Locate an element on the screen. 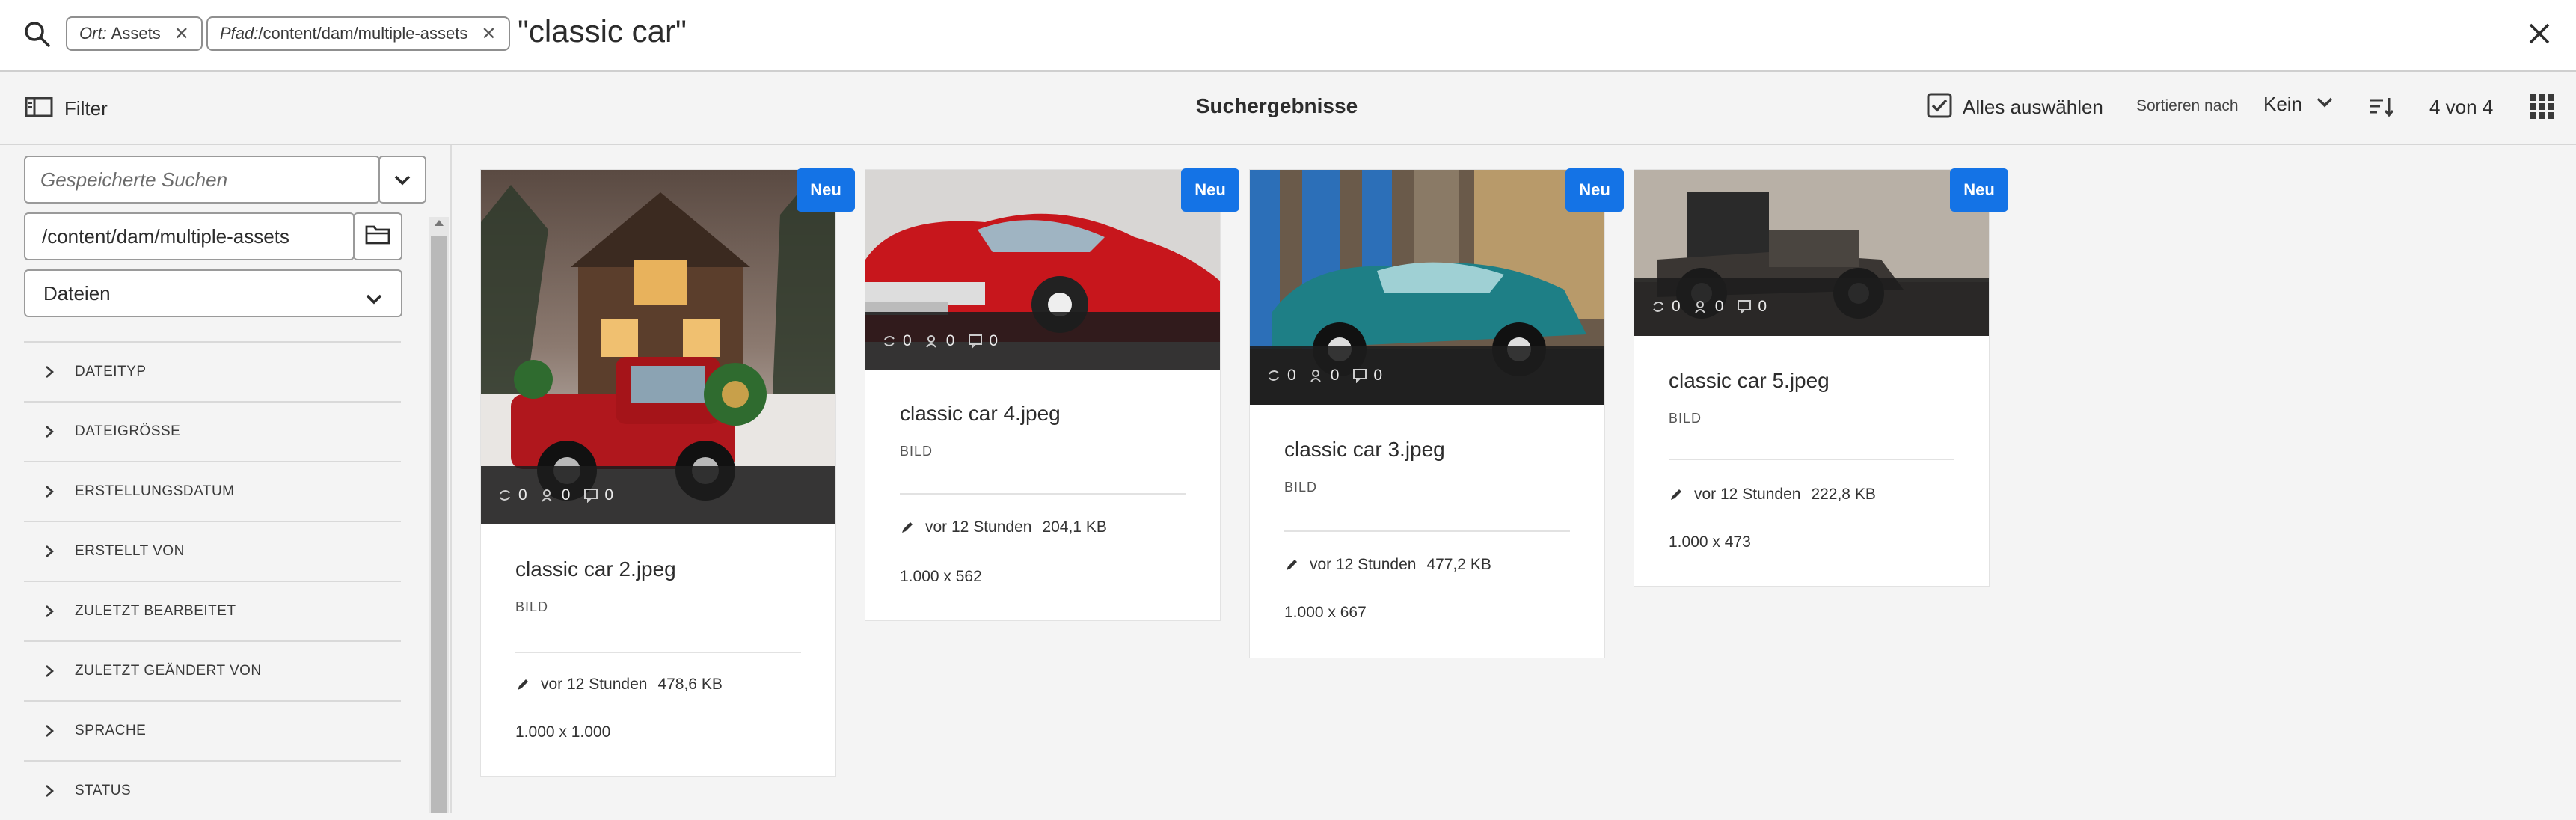 The height and width of the screenshot is (820, 2576). sort-label: Sortieren nach is located at coordinates (2187, 106).